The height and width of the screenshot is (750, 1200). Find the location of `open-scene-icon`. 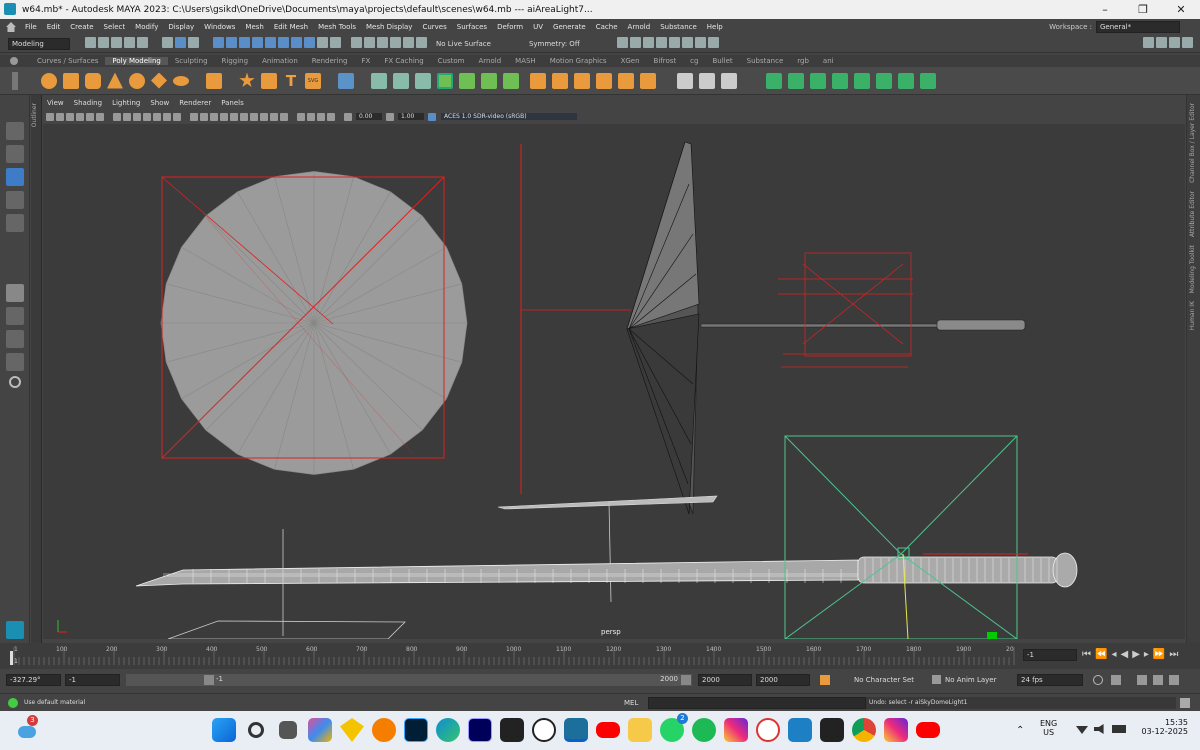

open-scene-icon is located at coordinates (103, 42).